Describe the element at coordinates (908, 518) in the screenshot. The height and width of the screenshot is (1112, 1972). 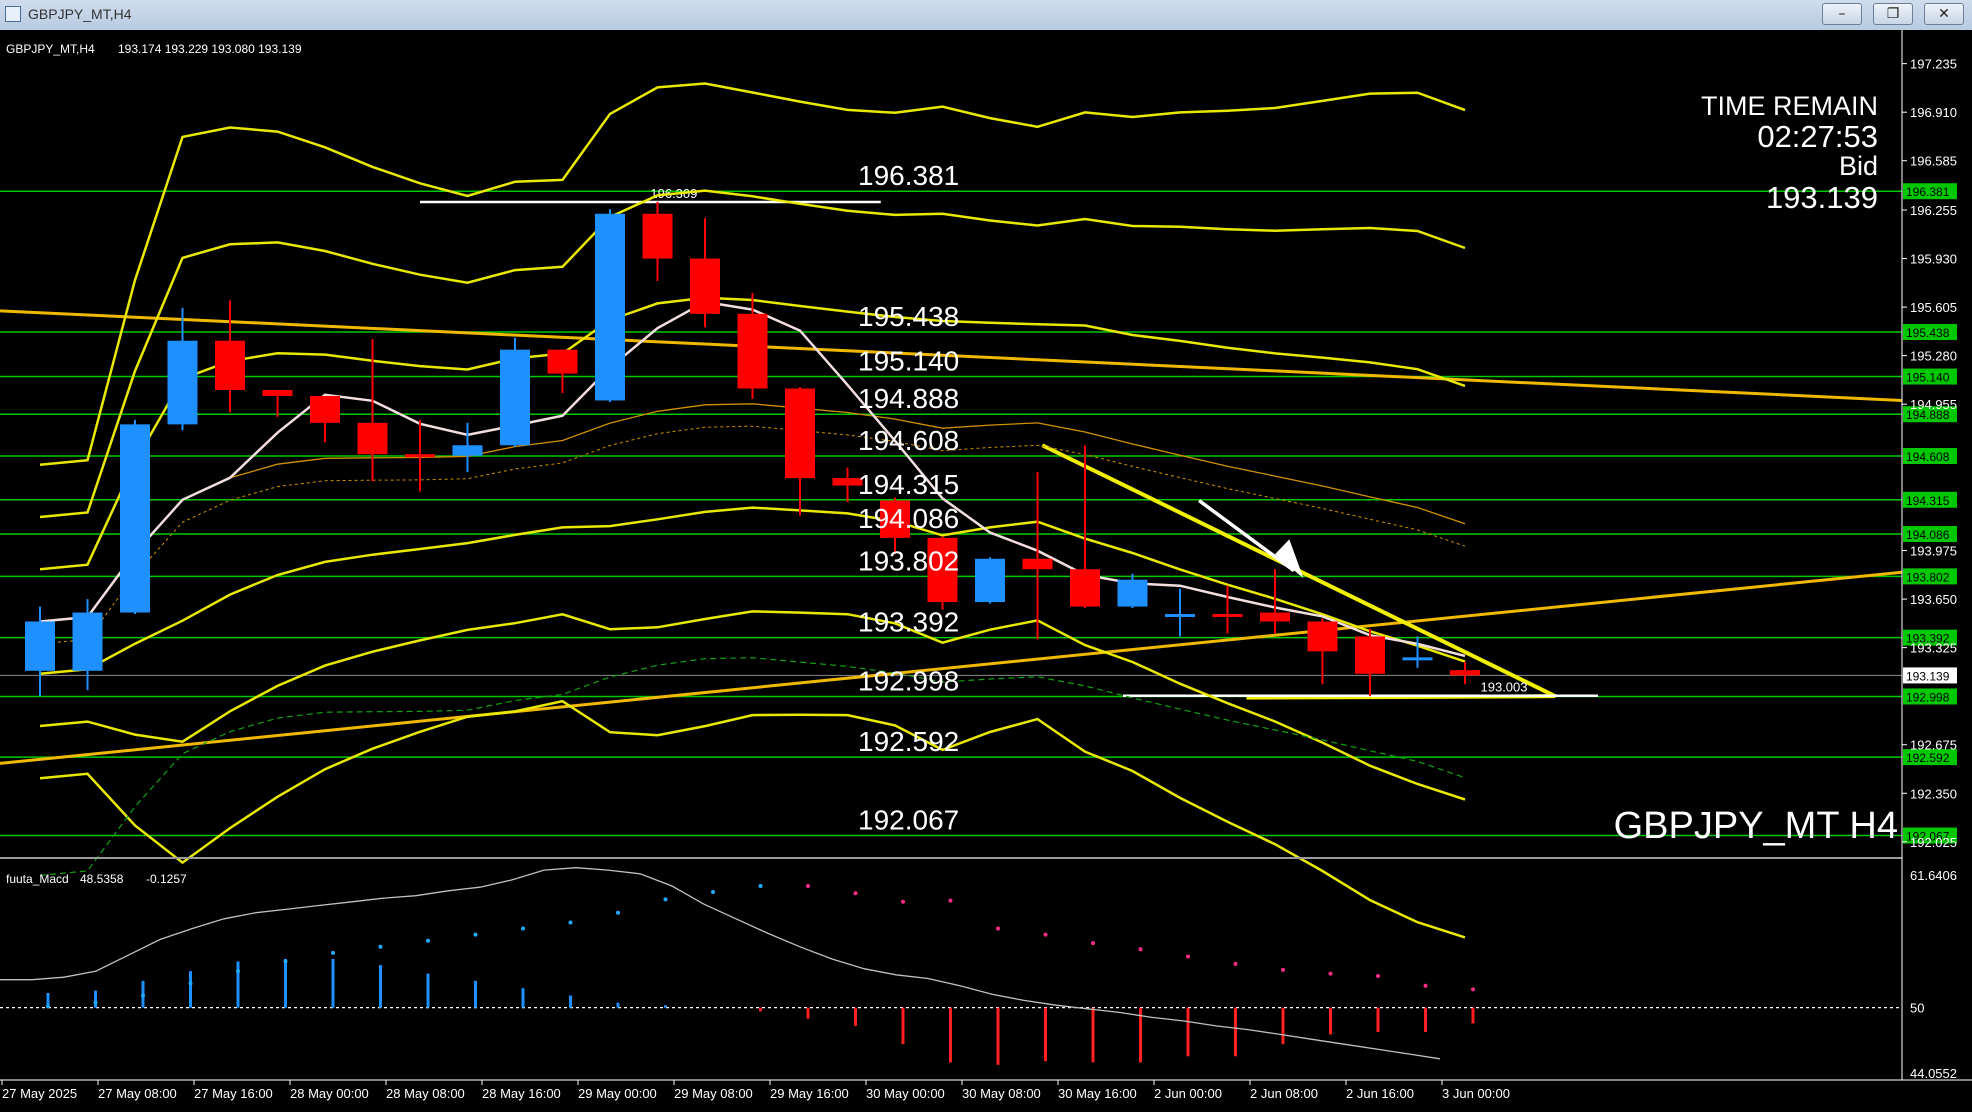
I see `level-label: 194.086` at that location.